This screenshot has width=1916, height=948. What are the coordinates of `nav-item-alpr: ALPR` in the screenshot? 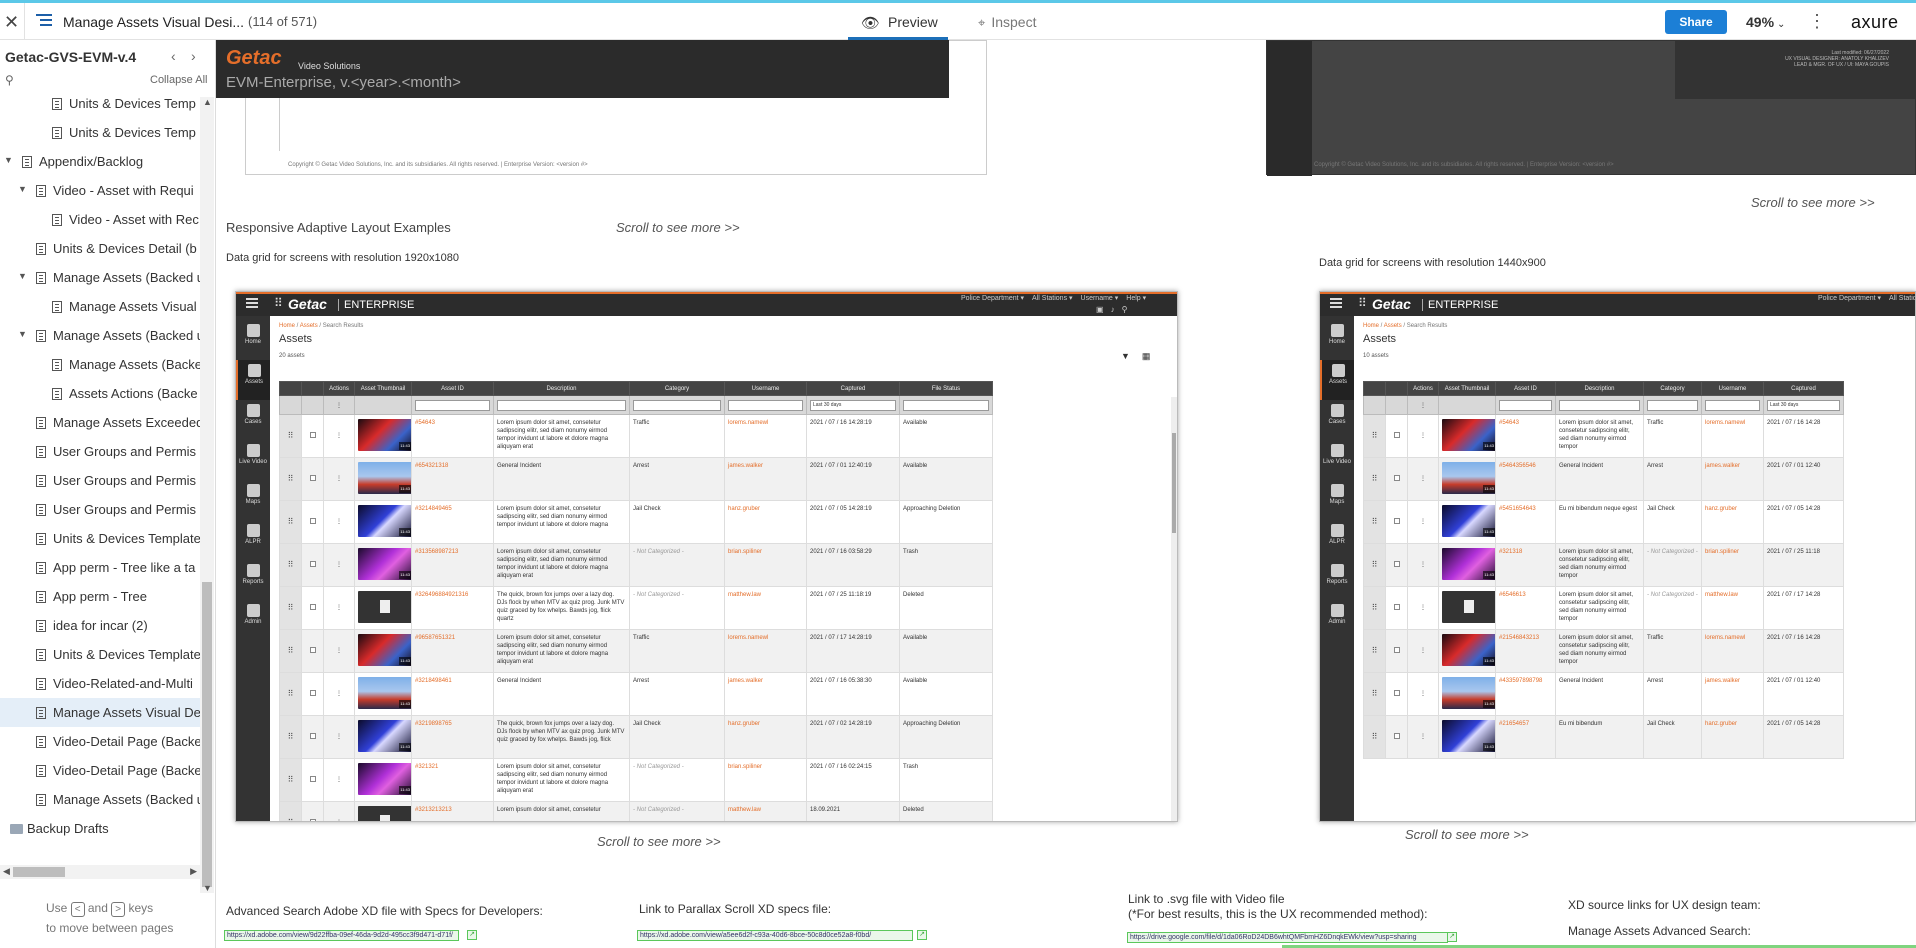 It's located at (253, 540).